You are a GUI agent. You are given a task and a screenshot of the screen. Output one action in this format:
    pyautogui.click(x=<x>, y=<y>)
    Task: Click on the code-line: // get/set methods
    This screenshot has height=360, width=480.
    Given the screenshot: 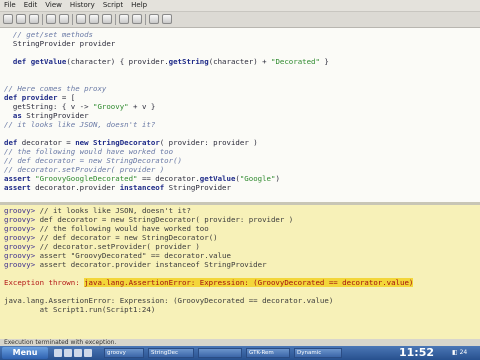 What is the action you would take?
    pyautogui.click(x=48, y=34)
    